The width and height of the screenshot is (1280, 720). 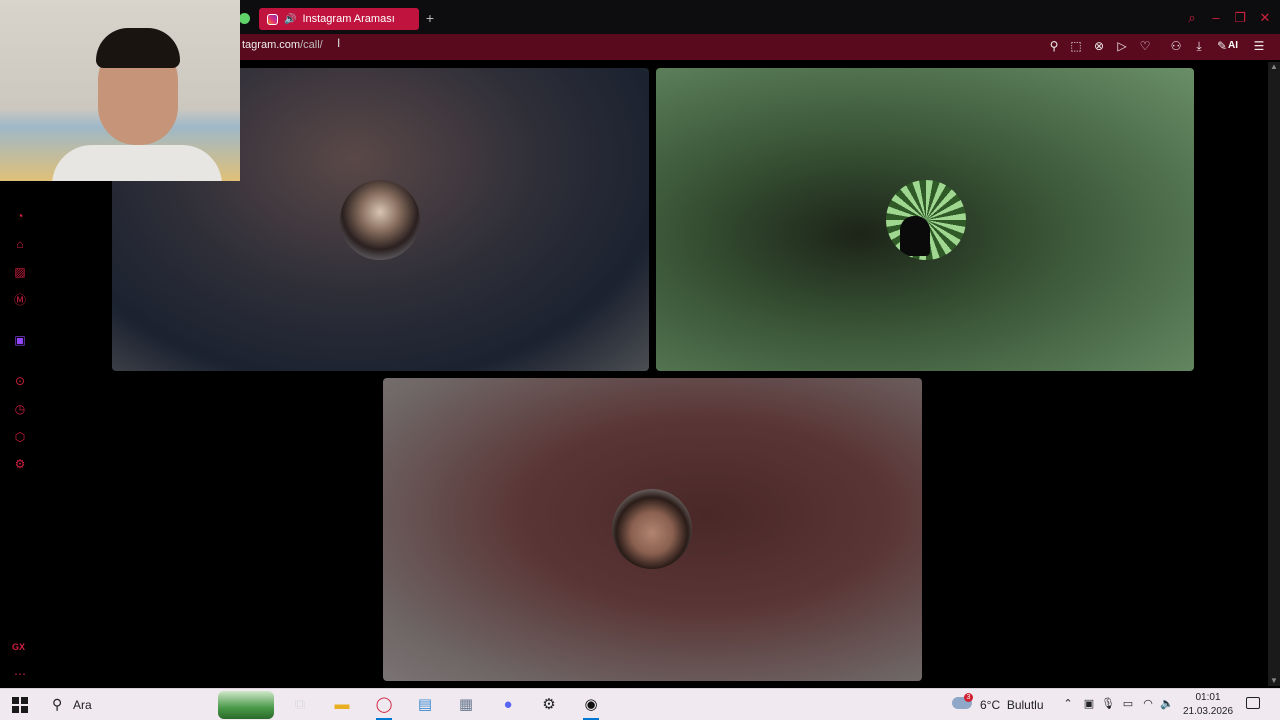 I want to click on discord-icon: ●, so click(x=508, y=705).